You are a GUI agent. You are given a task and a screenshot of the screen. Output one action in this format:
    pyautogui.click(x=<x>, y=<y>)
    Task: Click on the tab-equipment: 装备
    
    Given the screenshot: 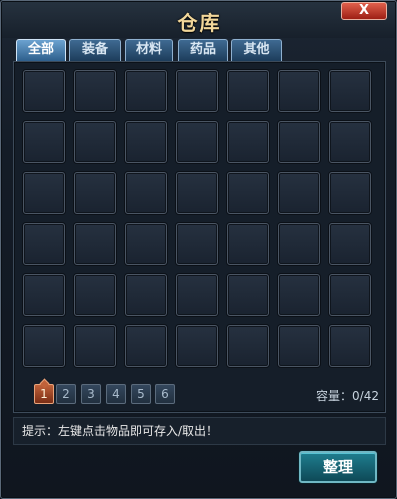 What is the action you would take?
    pyautogui.click(x=95, y=50)
    